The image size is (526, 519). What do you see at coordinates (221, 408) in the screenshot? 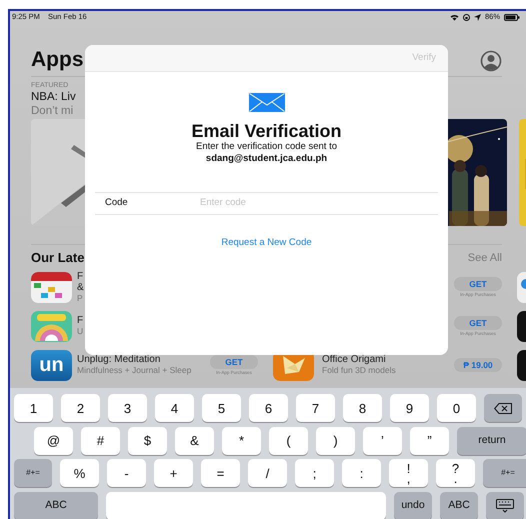
I see `keyboard-key: 5` at bounding box center [221, 408].